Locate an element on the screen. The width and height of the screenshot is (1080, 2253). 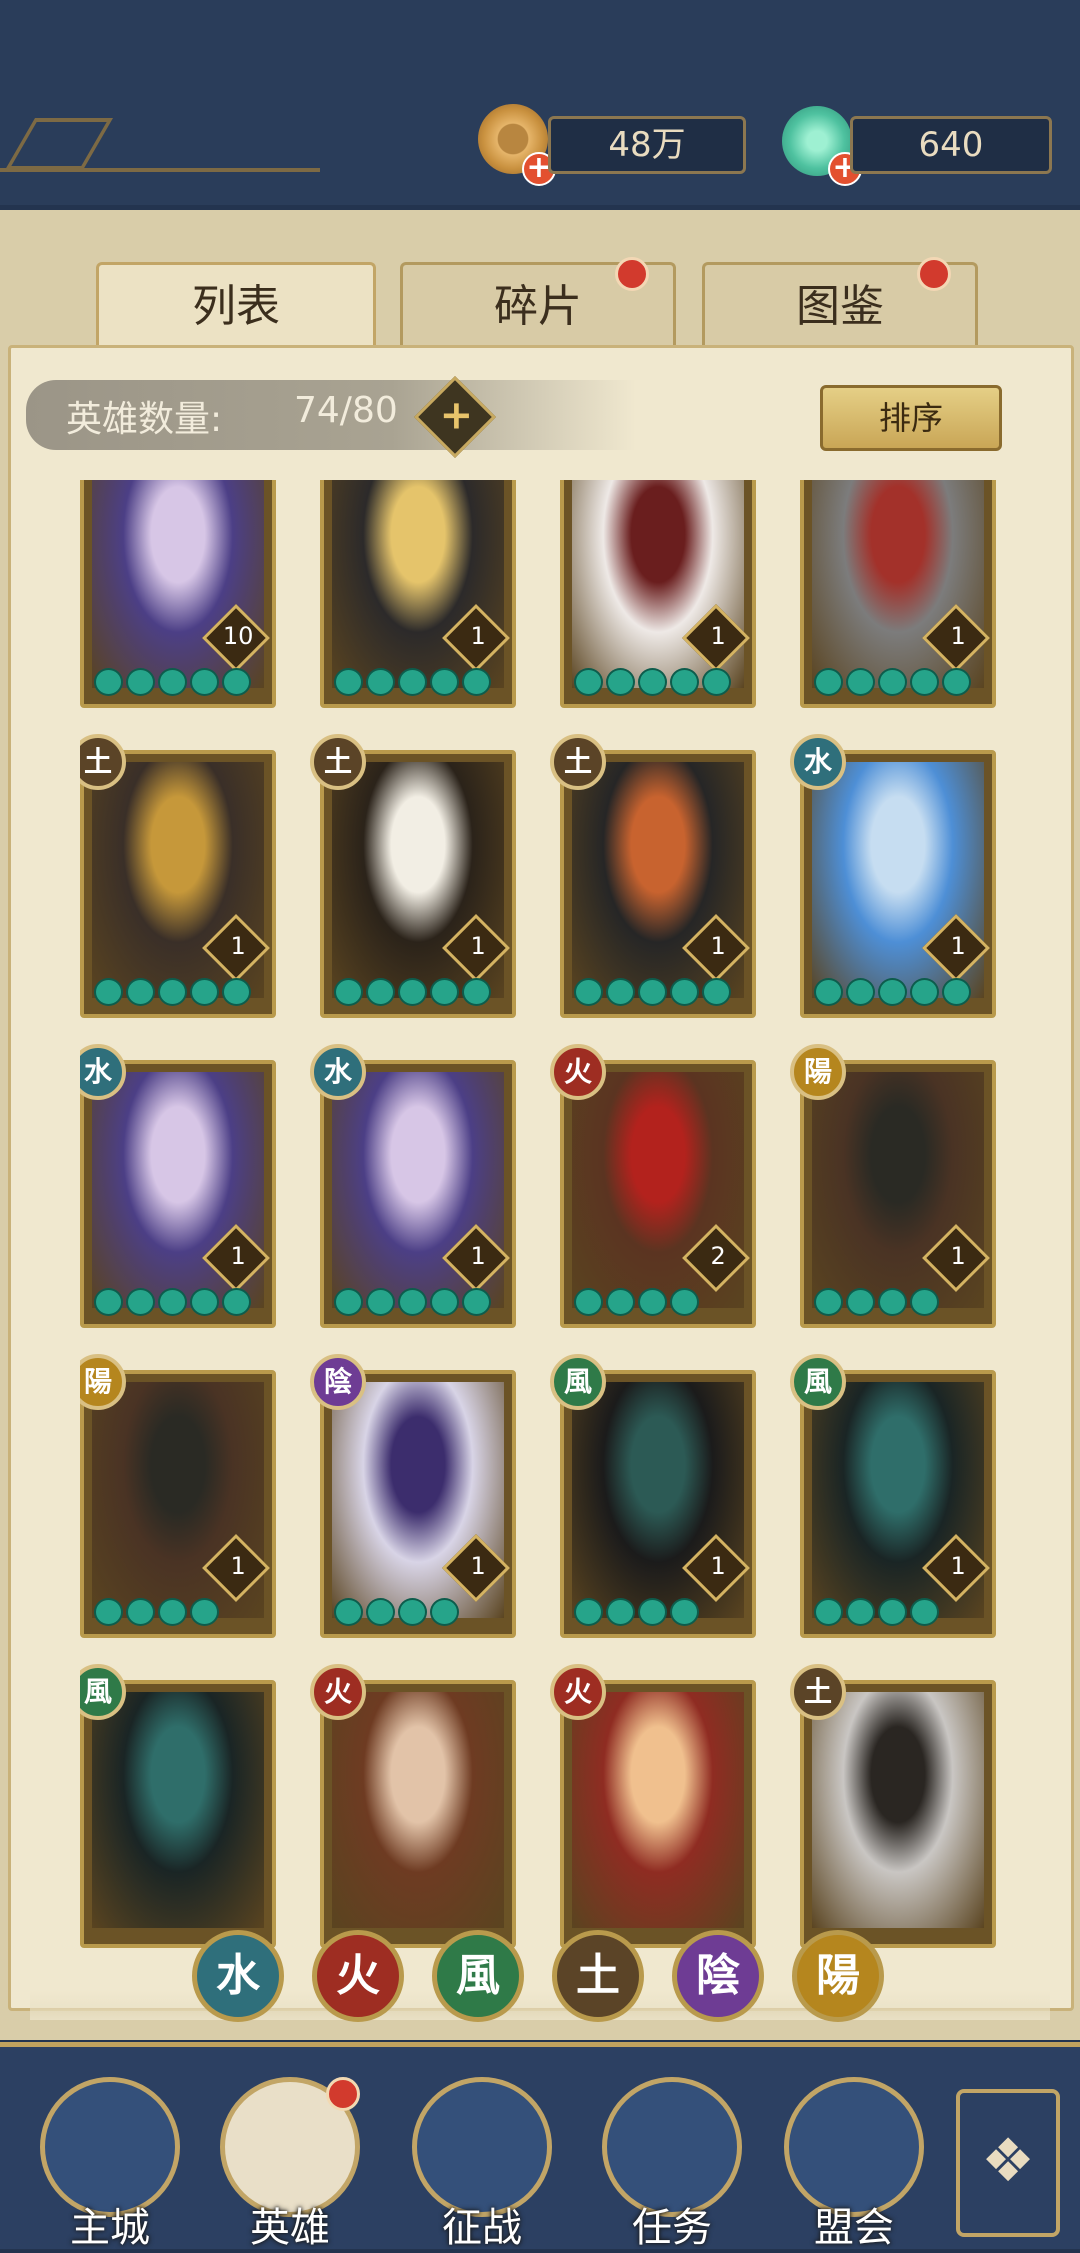
nav-guild: 盟会 is located at coordinates (859, 2164).